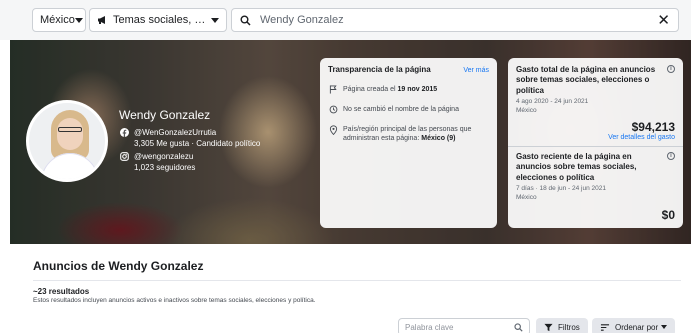  Describe the element at coordinates (401, 110) in the screenshot. I see `name-change-text: No se cambió el nombre de la página` at that location.